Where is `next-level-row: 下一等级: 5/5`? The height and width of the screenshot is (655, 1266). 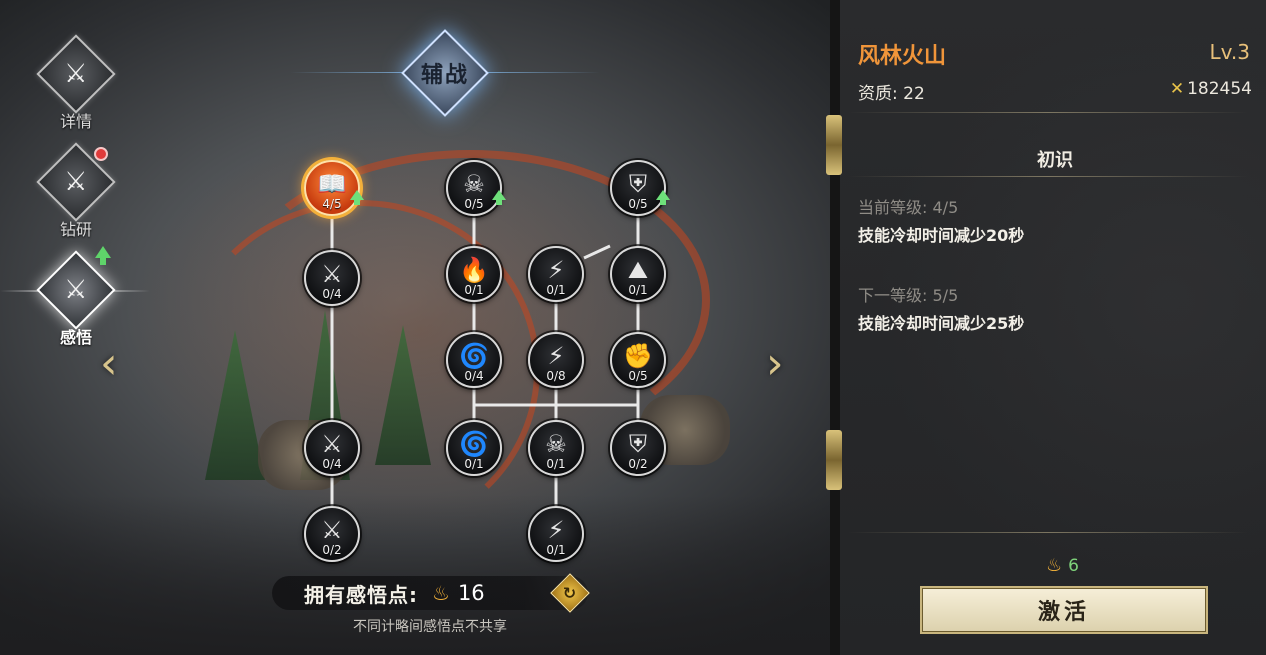 next-level-row: 下一等级: 5/5 is located at coordinates (908, 294).